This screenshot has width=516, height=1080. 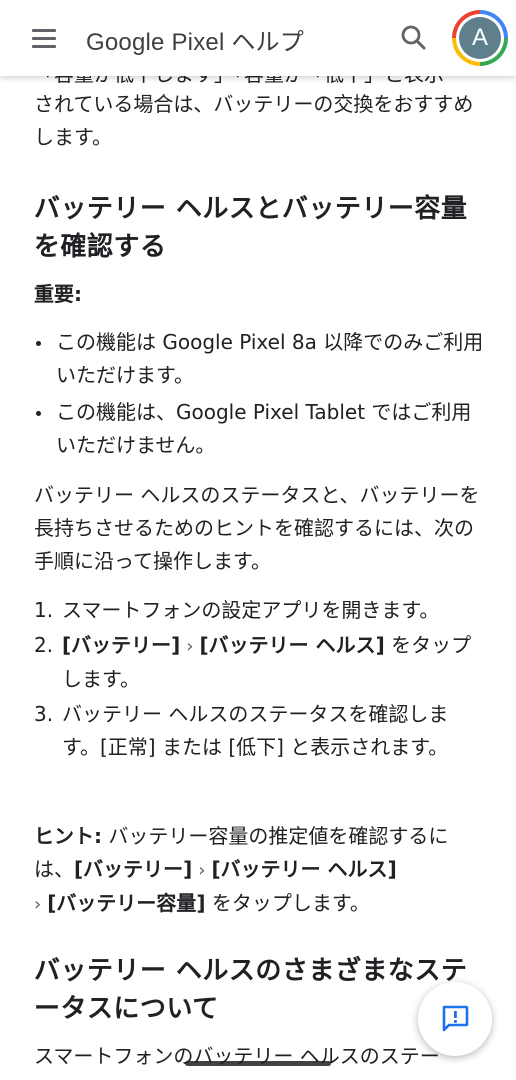 I want to click on app-title: Google Pixel ヘルプ, so click(x=195, y=39).